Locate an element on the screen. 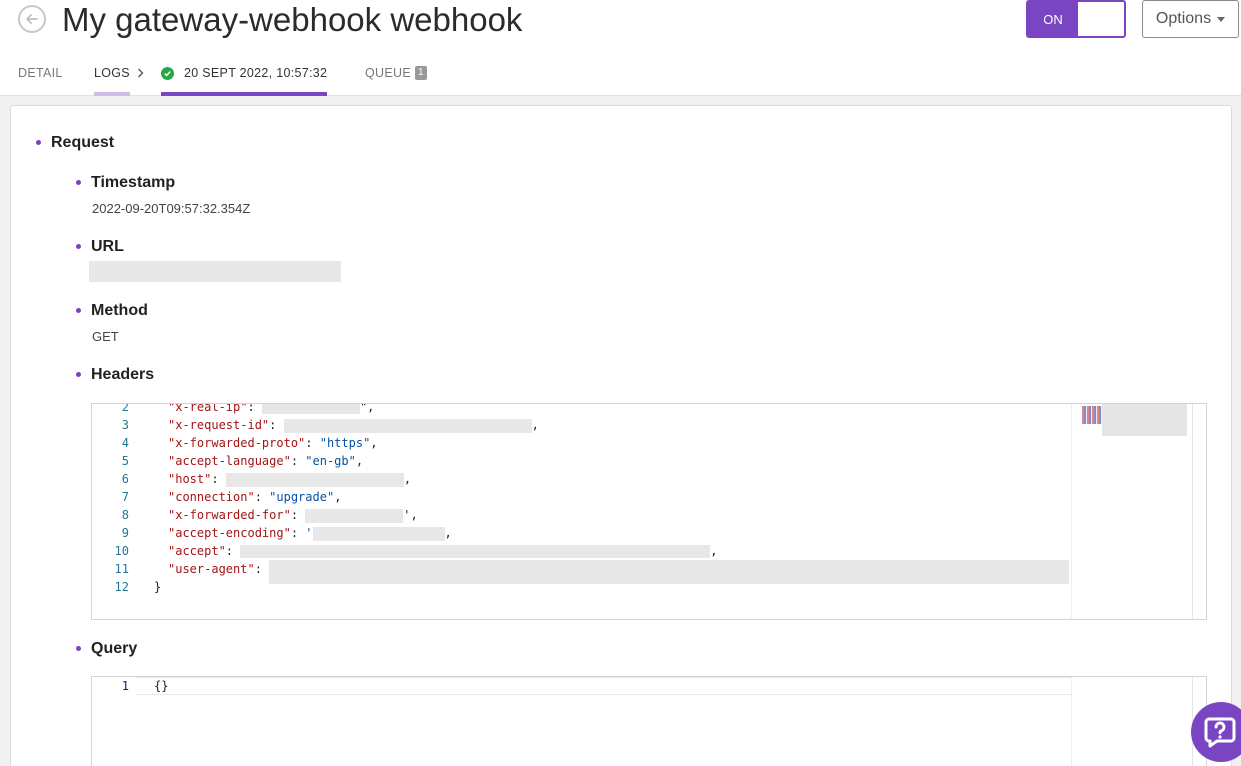 Image resolution: width=1241 pixels, height=766 pixels. tab-queue-label: QUEUE is located at coordinates (388, 73).